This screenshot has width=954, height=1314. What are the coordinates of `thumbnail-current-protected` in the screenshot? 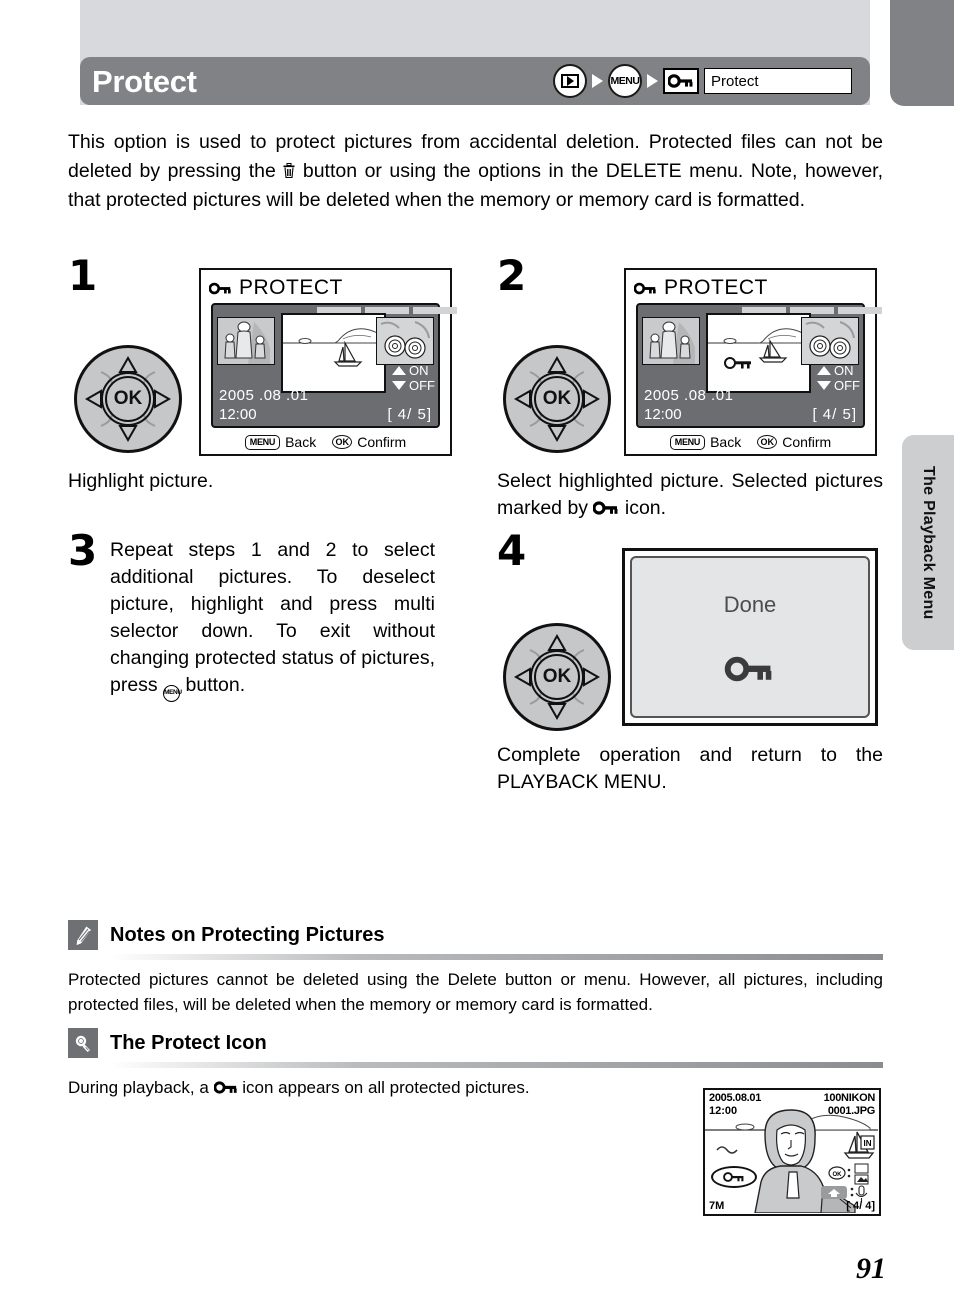 It's located at (758, 353).